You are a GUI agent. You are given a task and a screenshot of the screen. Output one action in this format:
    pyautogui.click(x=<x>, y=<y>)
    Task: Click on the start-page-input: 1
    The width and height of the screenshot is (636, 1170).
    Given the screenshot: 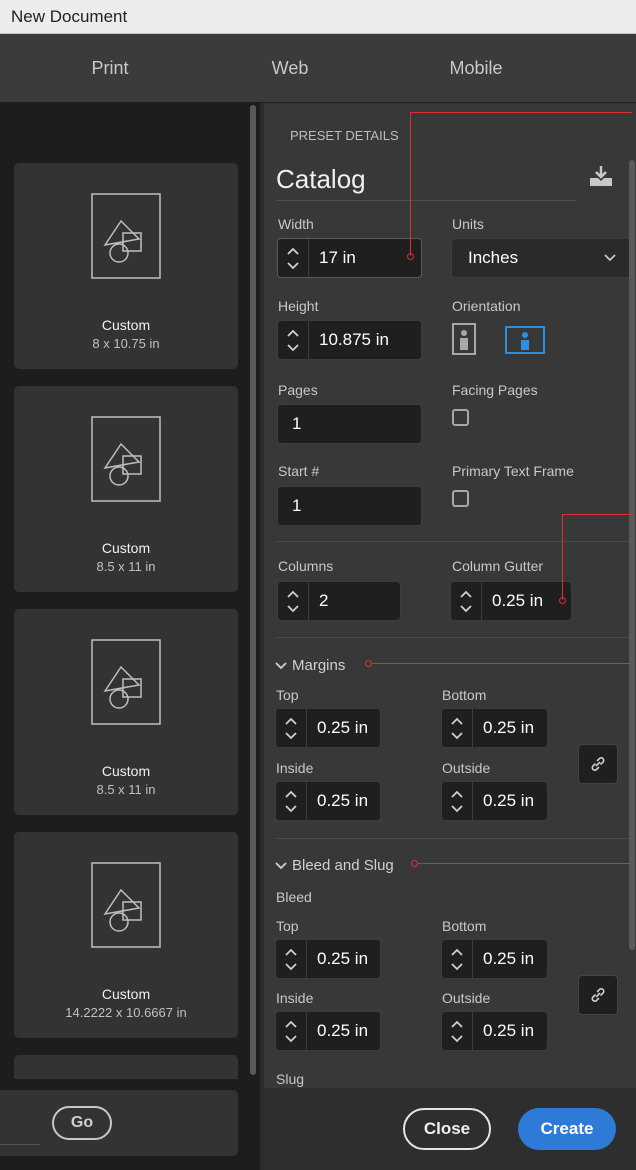 What is the action you would take?
    pyautogui.click(x=349, y=506)
    